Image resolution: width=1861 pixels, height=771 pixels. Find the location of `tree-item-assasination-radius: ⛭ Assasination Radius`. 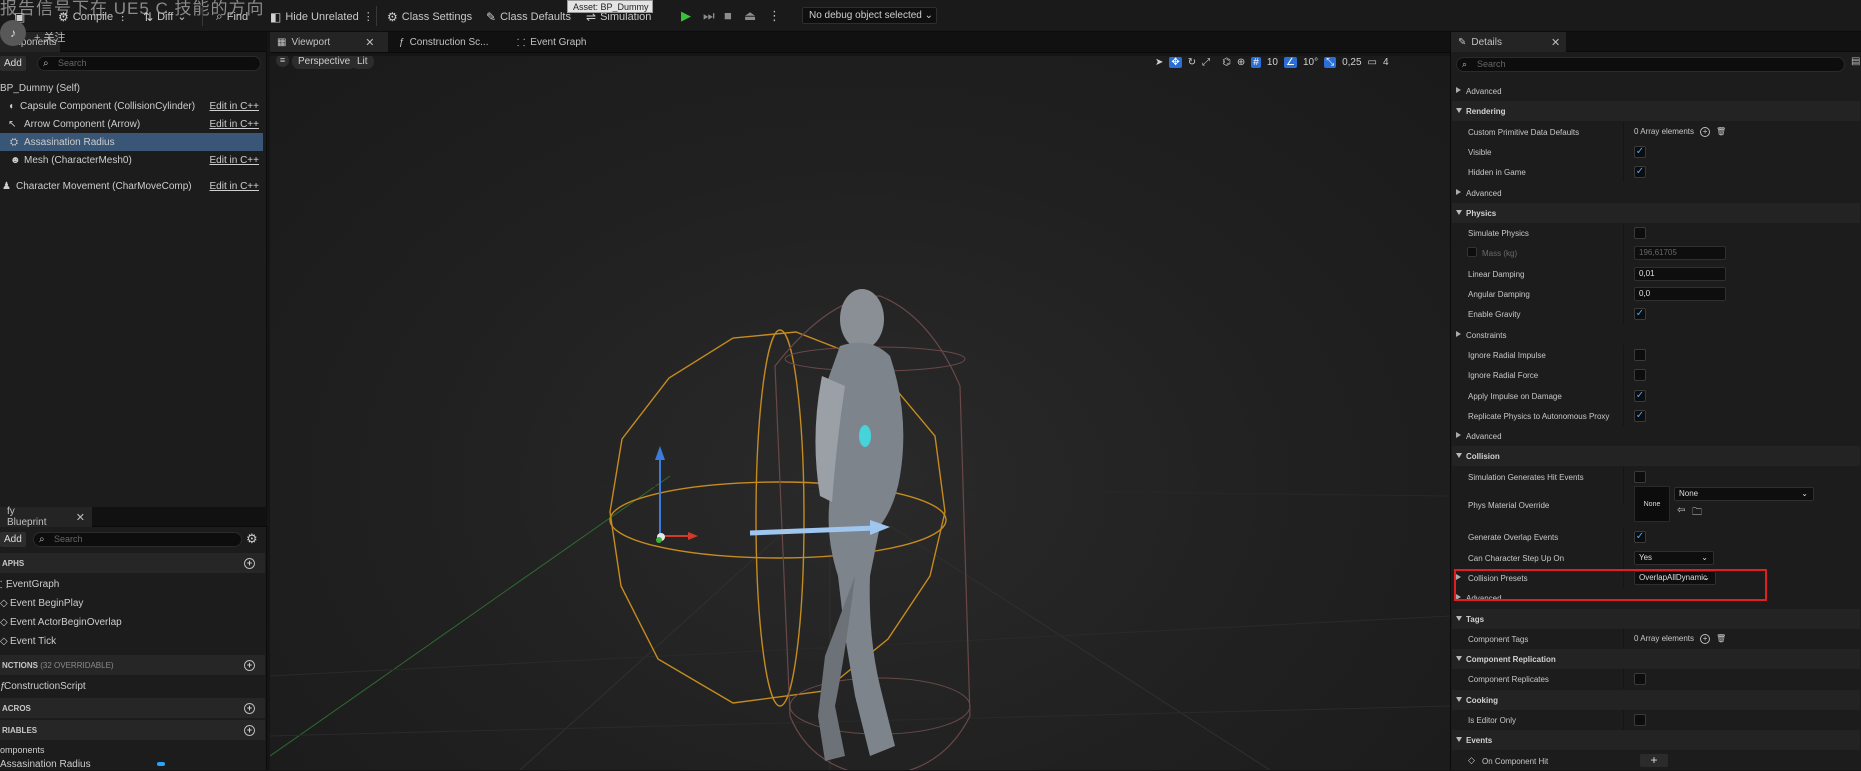

tree-item-assasination-radius: ⛭ Assasination Radius is located at coordinates (131, 142).